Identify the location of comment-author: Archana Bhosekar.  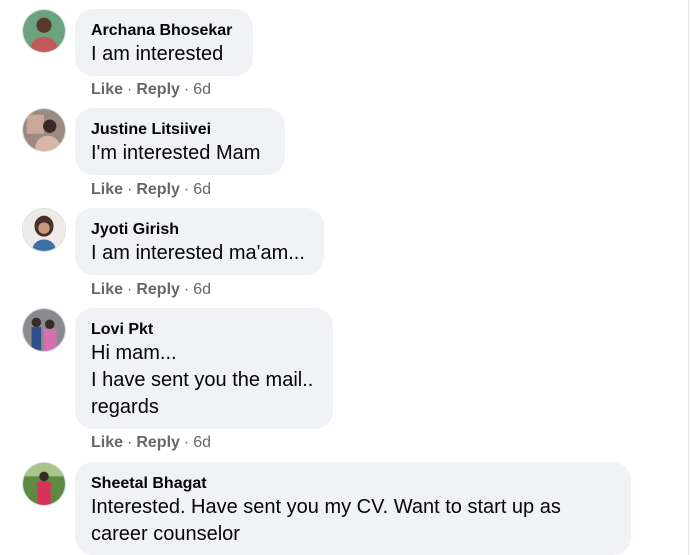
(164, 31).